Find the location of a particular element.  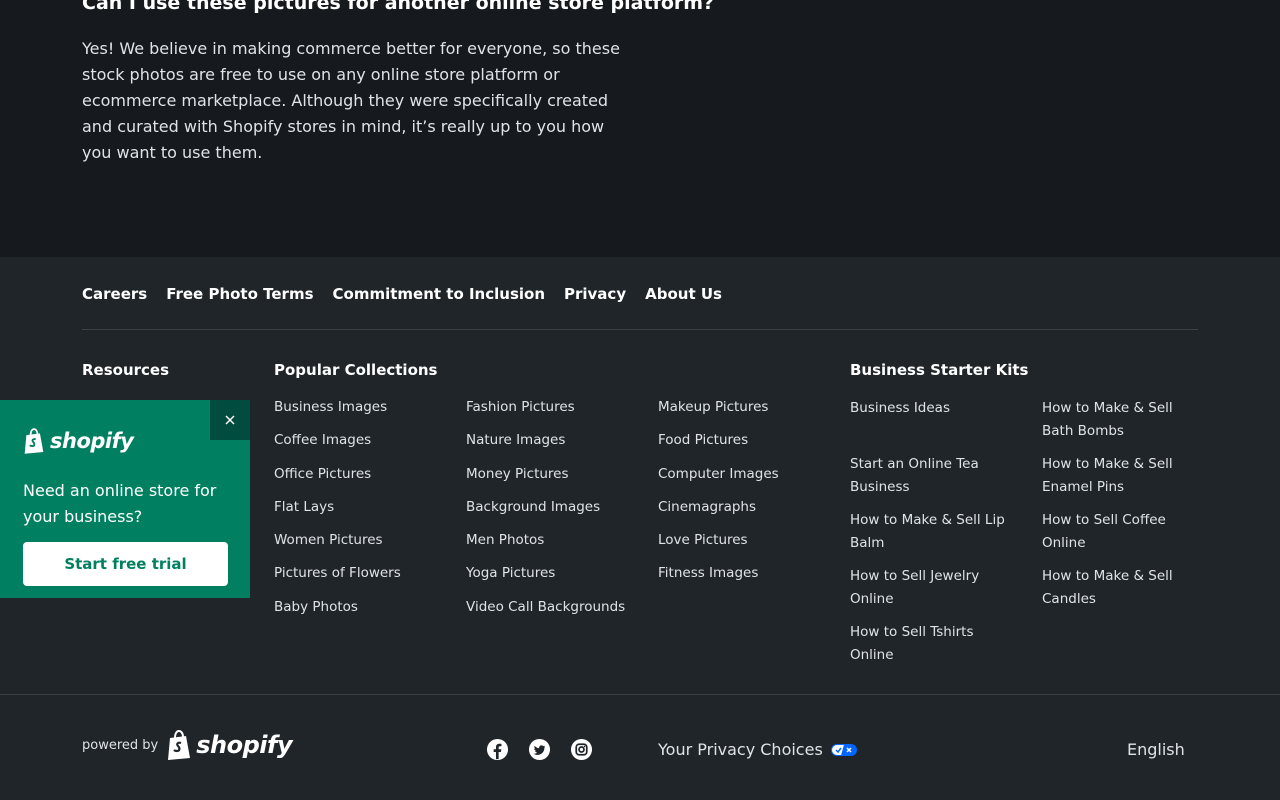

collection-link: Love Pictures is located at coordinates (718, 546).